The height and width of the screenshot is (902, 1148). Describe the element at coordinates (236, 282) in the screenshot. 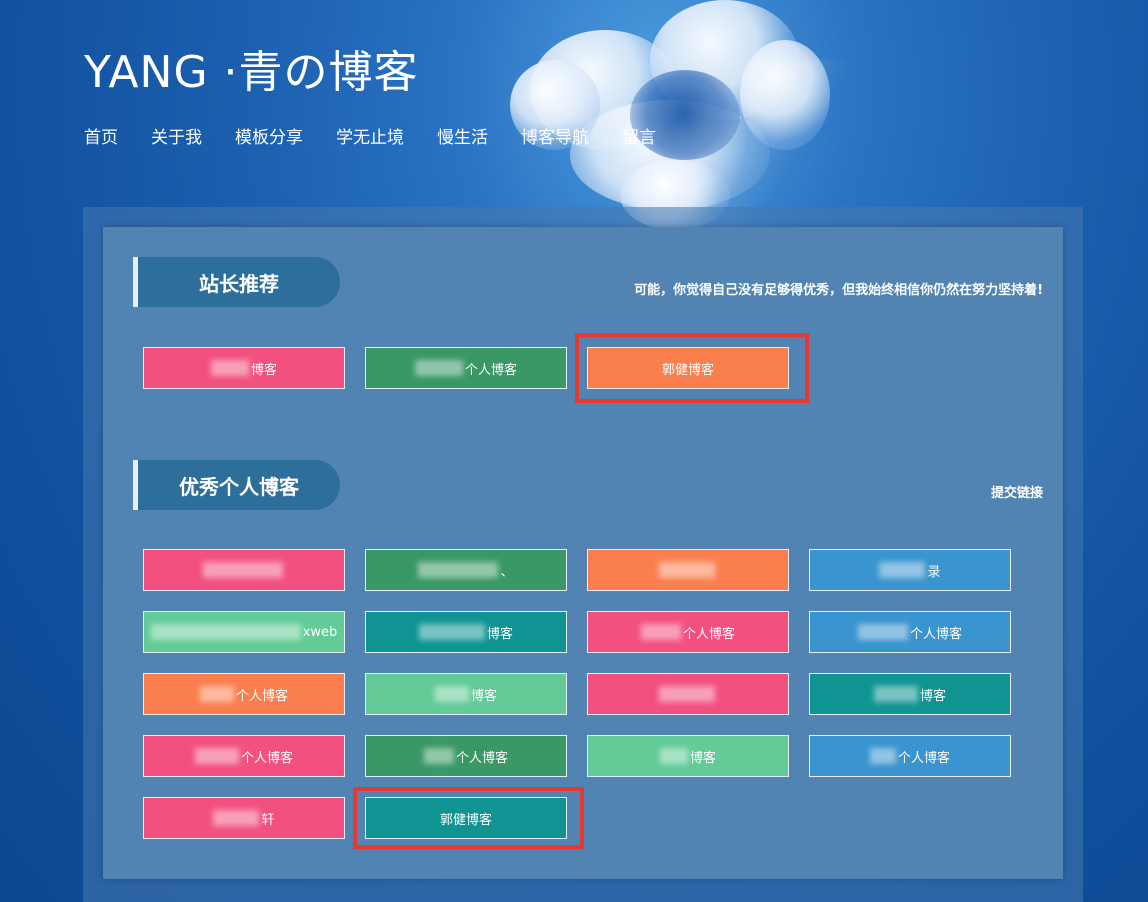

I see `section-title-recommended: 站长推荐` at that location.